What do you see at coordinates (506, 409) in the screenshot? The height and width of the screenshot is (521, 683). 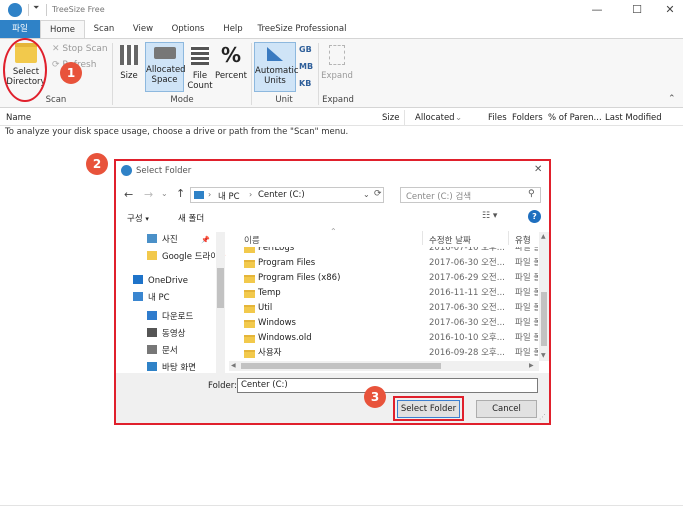 I see `cancel-button: Cancel` at bounding box center [506, 409].